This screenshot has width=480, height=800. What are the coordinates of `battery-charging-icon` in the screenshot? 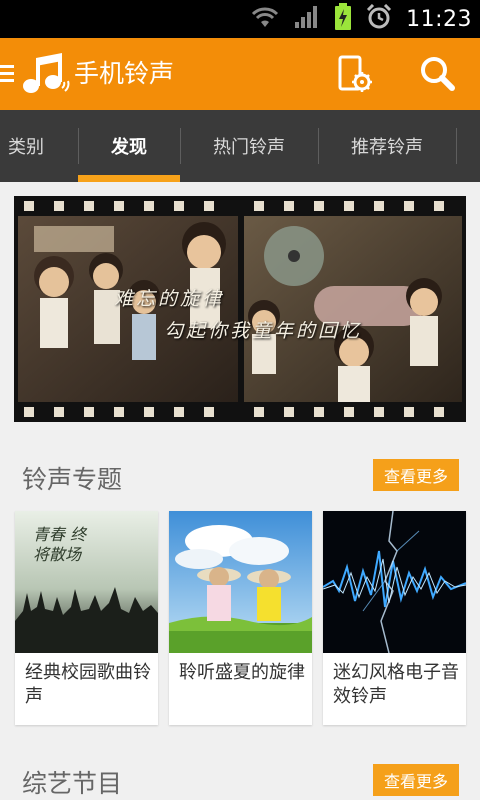 It's located at (343, 19).